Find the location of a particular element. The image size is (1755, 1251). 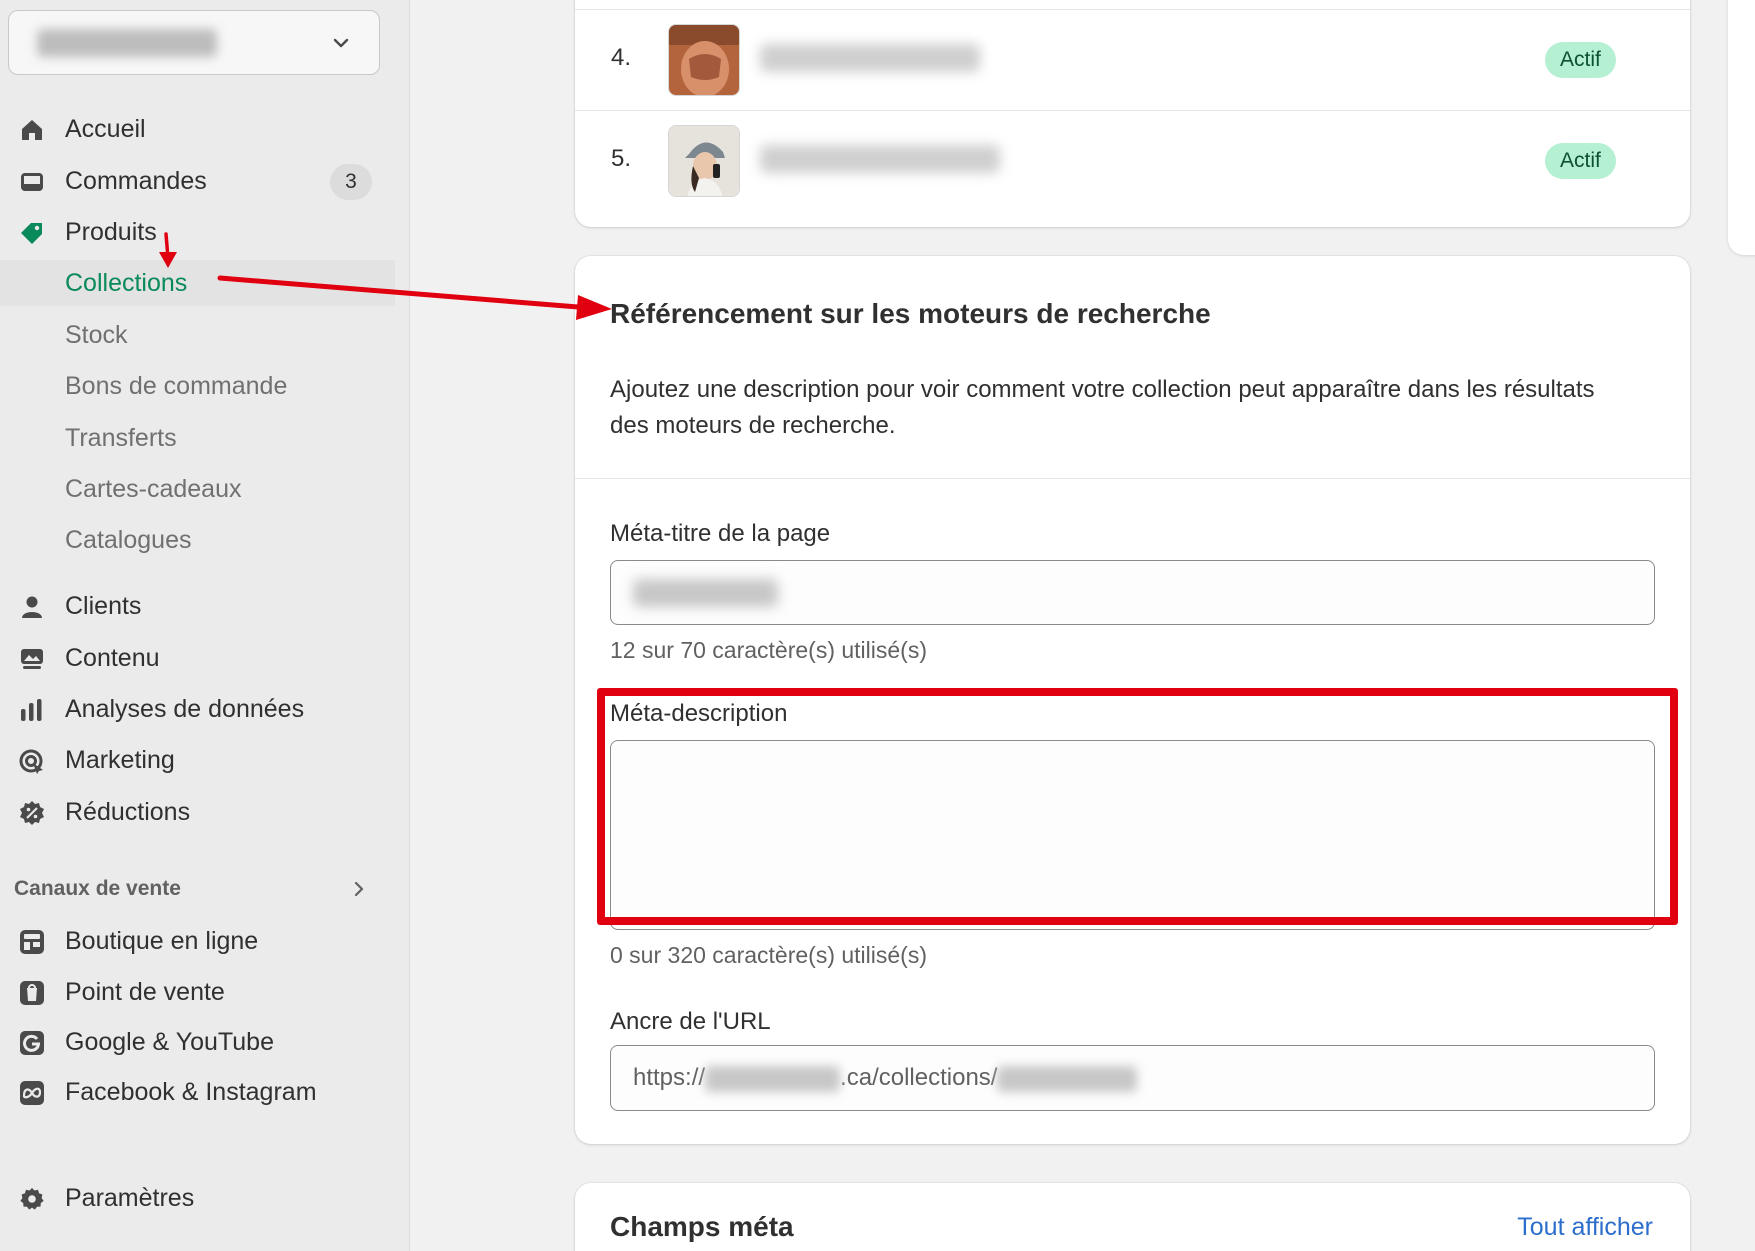

sidebar-item-label: Clients is located at coordinates (103, 605).